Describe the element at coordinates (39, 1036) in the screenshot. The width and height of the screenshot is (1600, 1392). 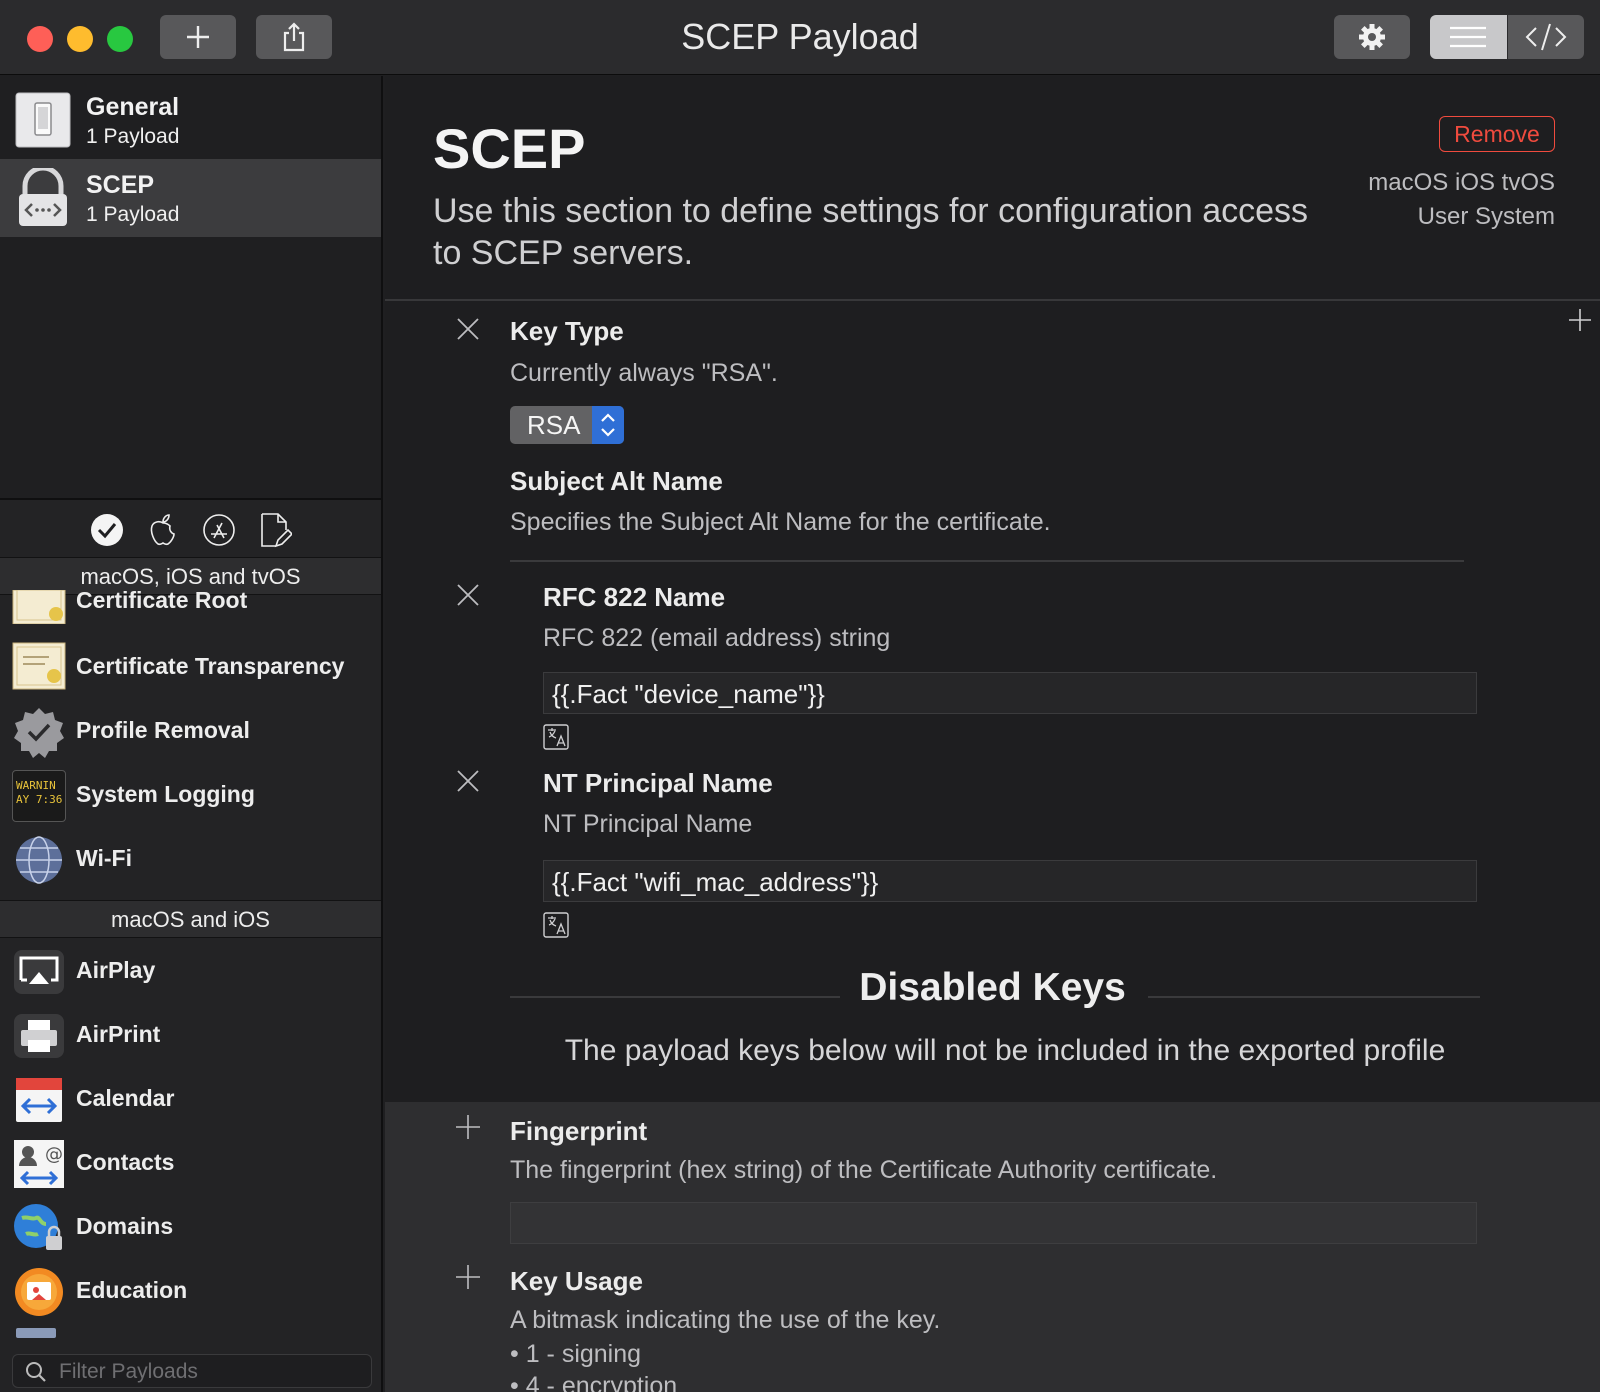
I see `printer-icon` at that location.